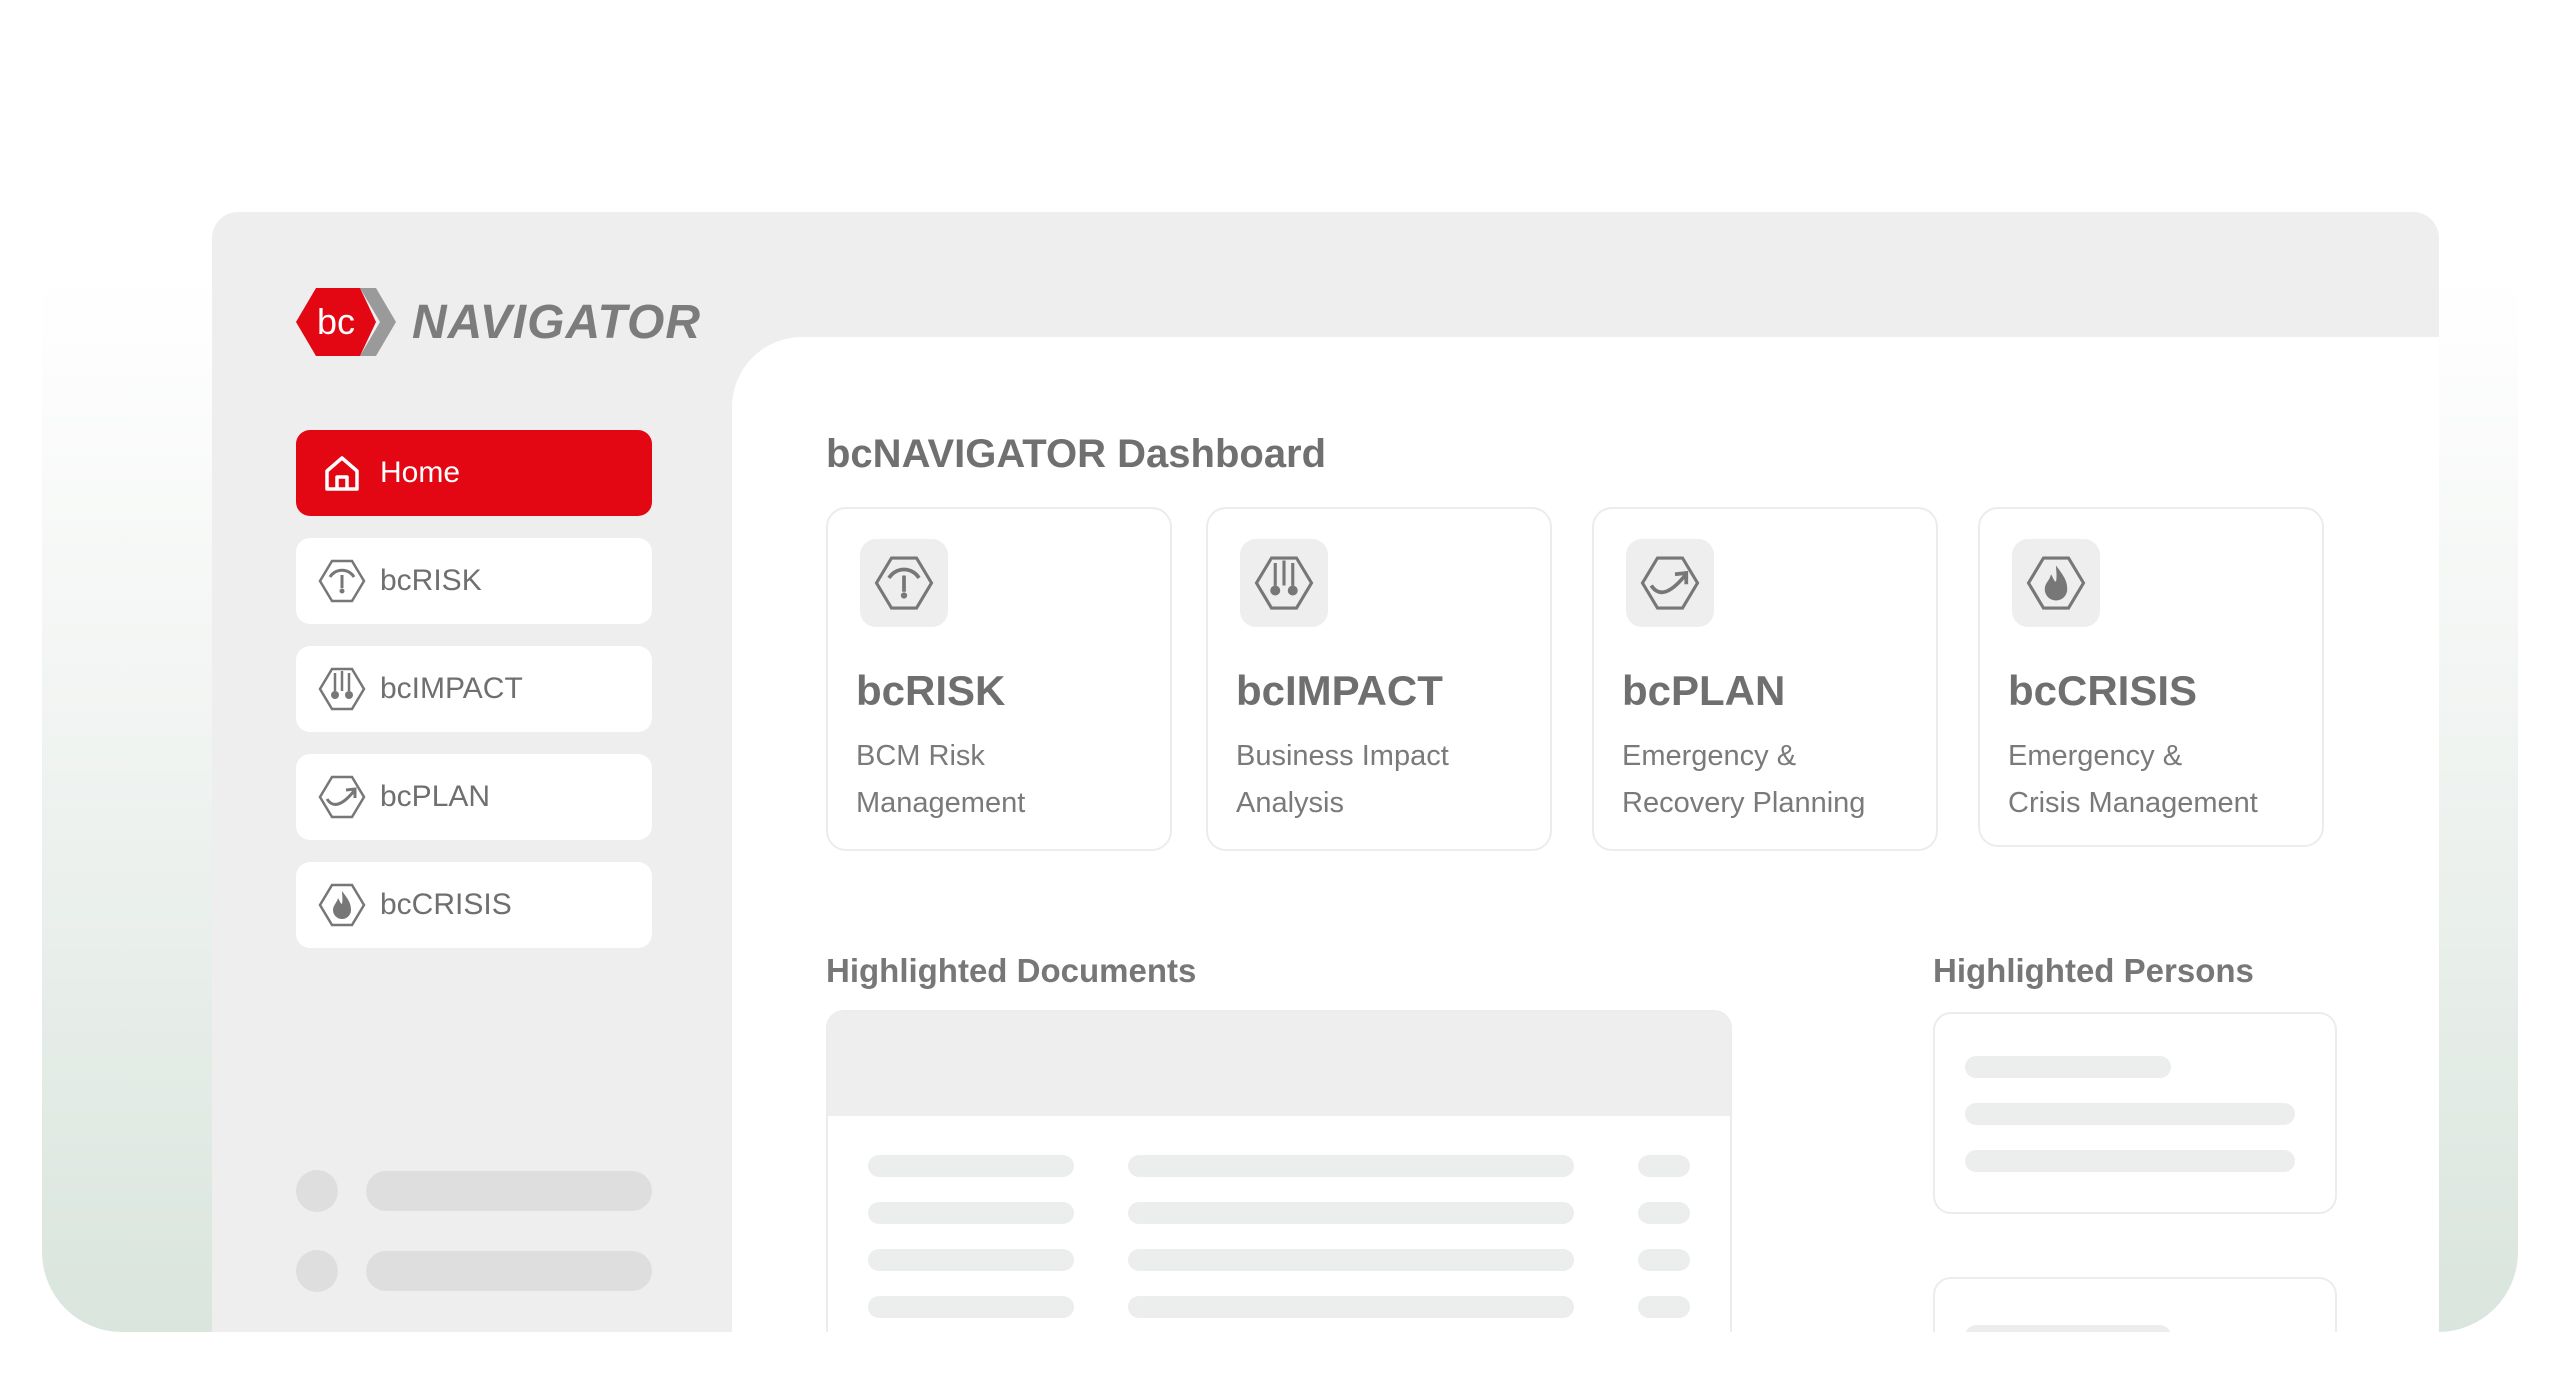 The width and height of the screenshot is (2560, 1374). I want to click on persons-section-title: Highlighted Persons, so click(2093, 970).